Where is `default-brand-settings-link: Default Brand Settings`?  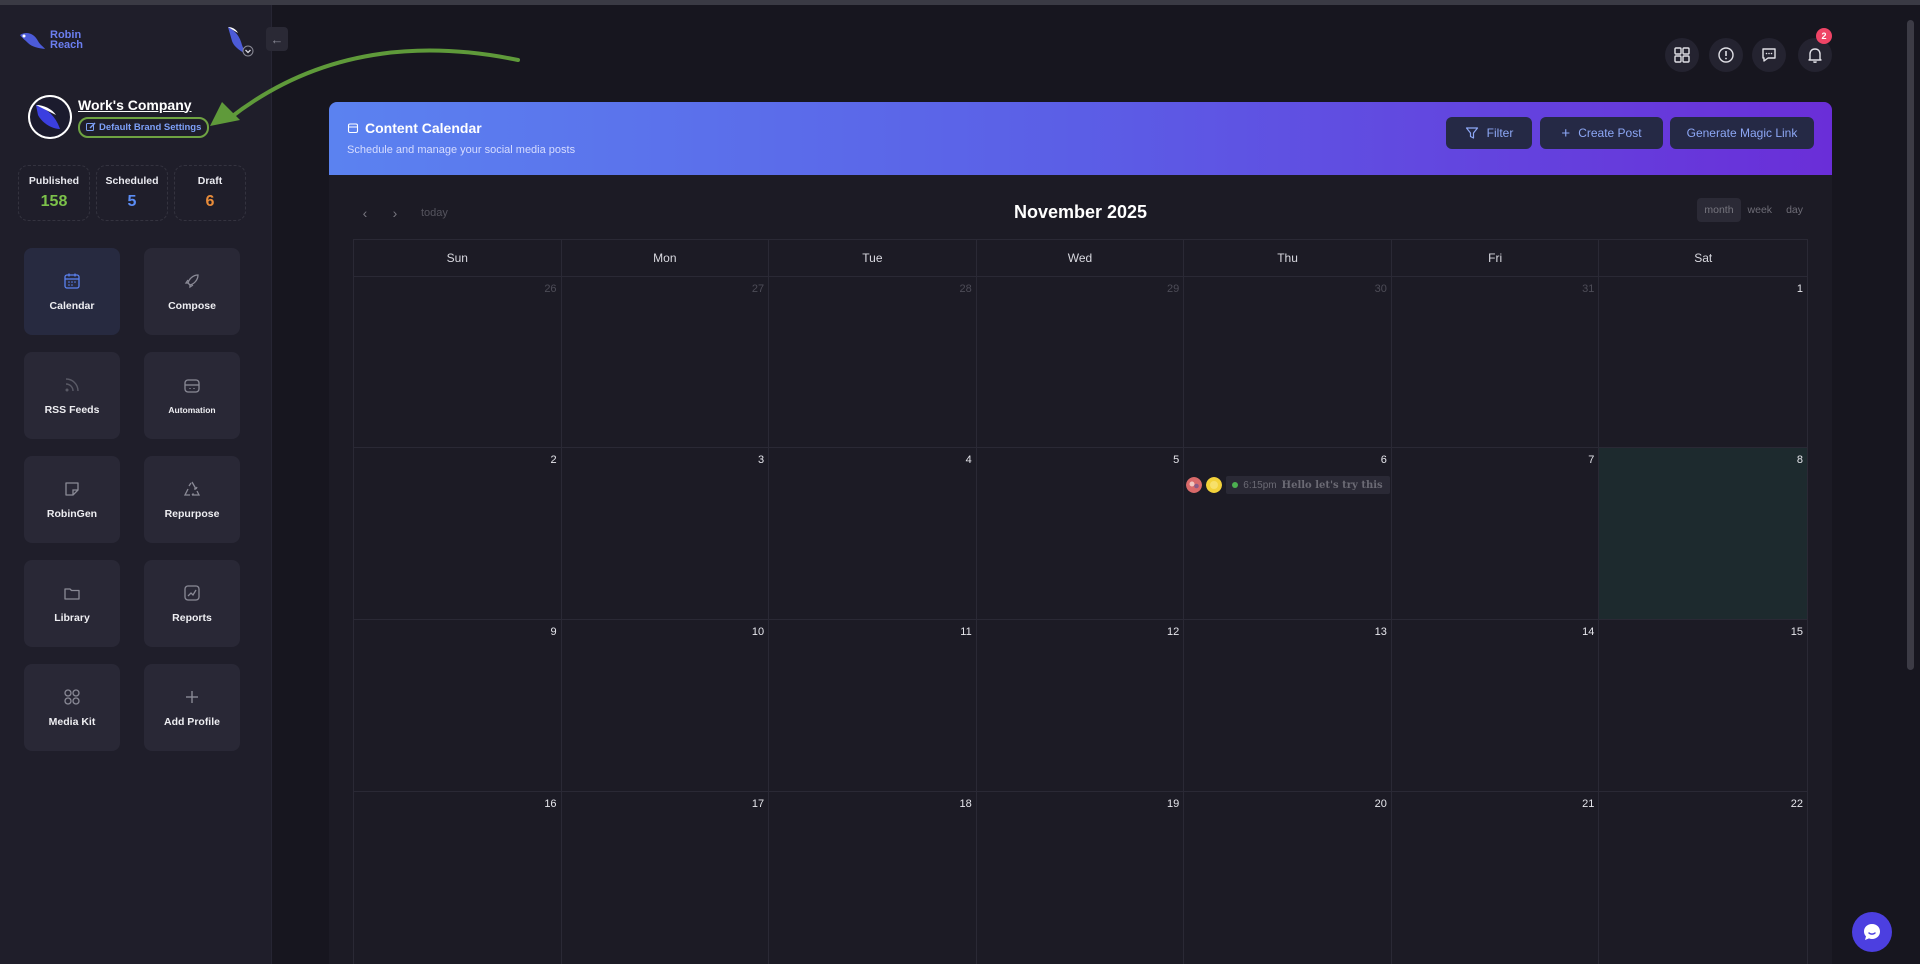
default-brand-settings-link: Default Brand Settings is located at coordinates (144, 127).